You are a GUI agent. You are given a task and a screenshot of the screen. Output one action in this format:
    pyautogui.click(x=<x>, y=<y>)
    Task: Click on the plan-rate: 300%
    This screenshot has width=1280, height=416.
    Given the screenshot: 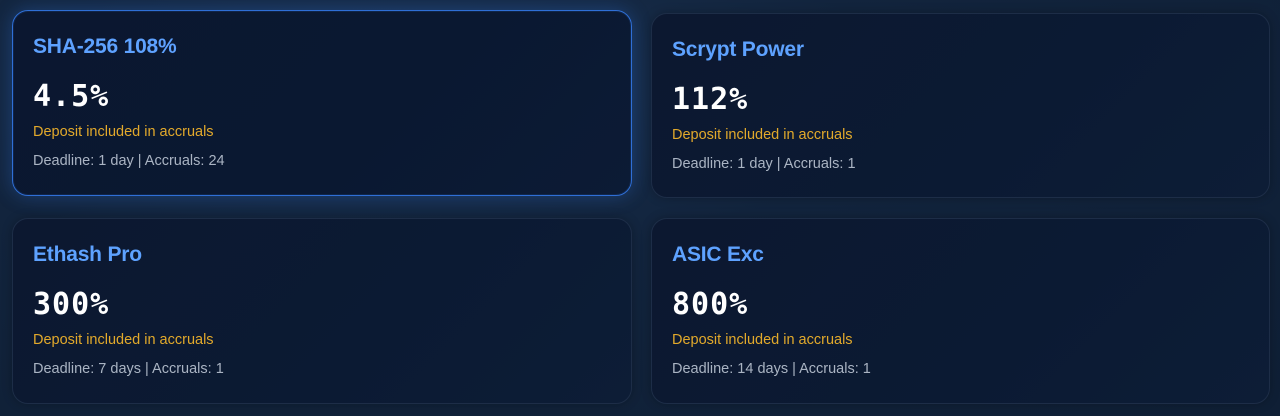 What is the action you would take?
    pyautogui.click(x=71, y=304)
    